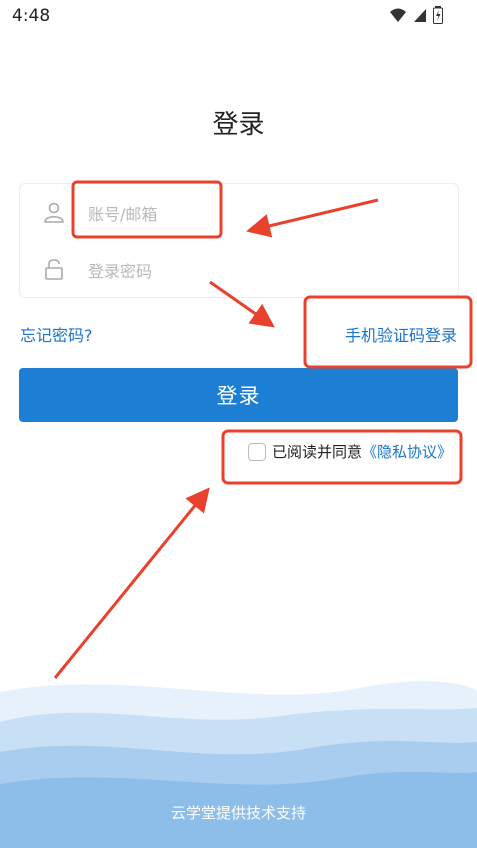 This screenshot has height=848, width=477. Describe the element at coordinates (438, 15) in the screenshot. I see `battery-icon` at that location.